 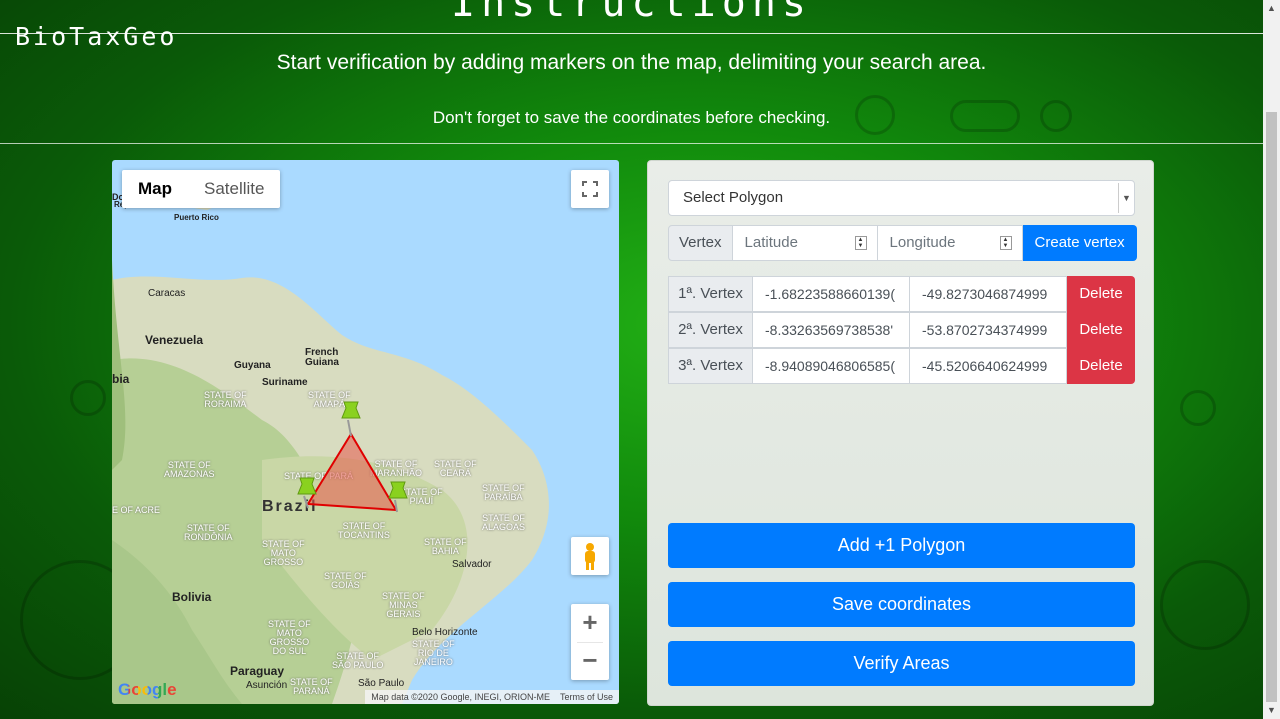 I want to click on pegman-icon, so click(x=590, y=556).